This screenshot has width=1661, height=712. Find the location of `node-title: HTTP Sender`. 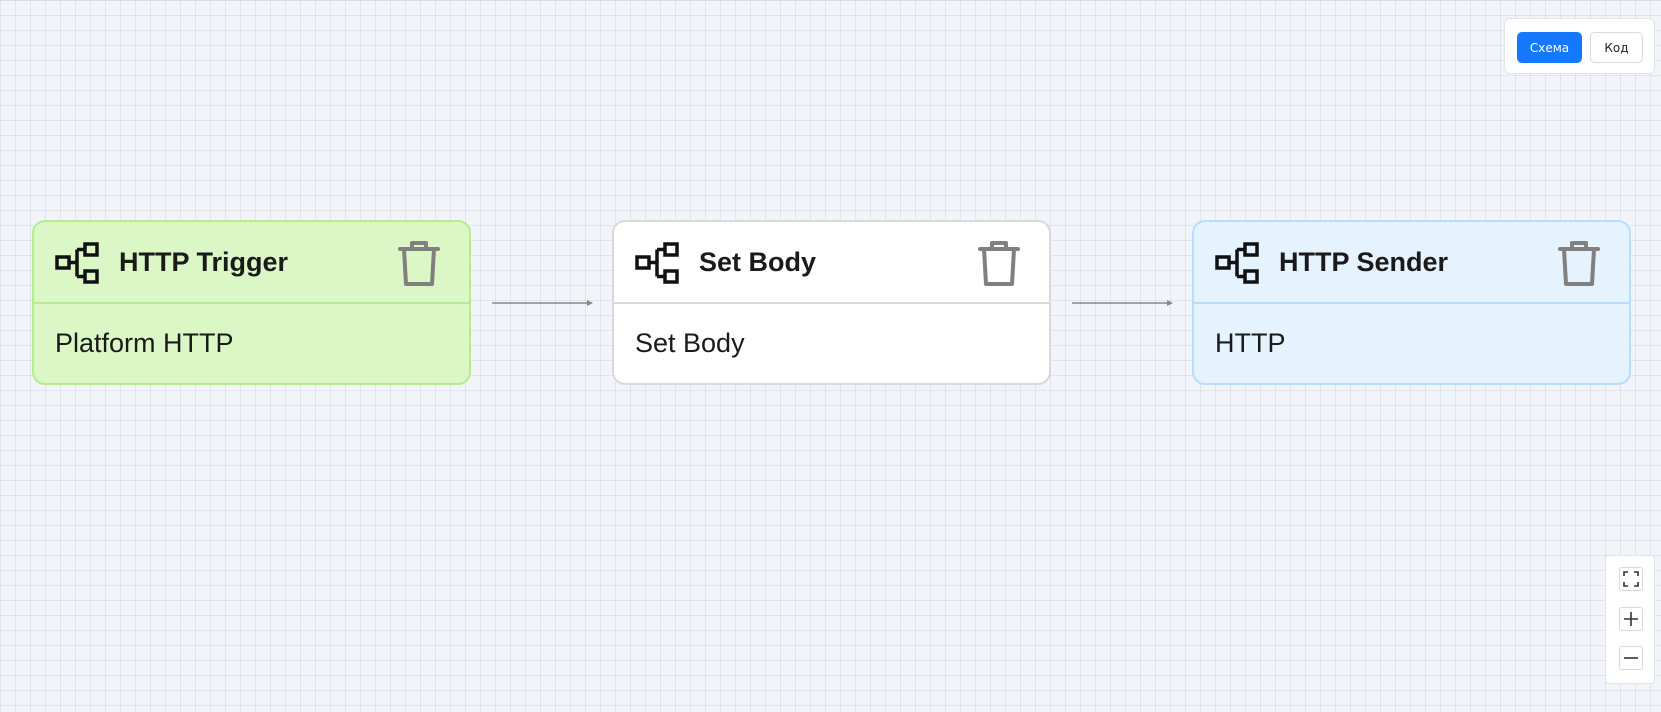

node-title: HTTP Sender is located at coordinates (1364, 262).